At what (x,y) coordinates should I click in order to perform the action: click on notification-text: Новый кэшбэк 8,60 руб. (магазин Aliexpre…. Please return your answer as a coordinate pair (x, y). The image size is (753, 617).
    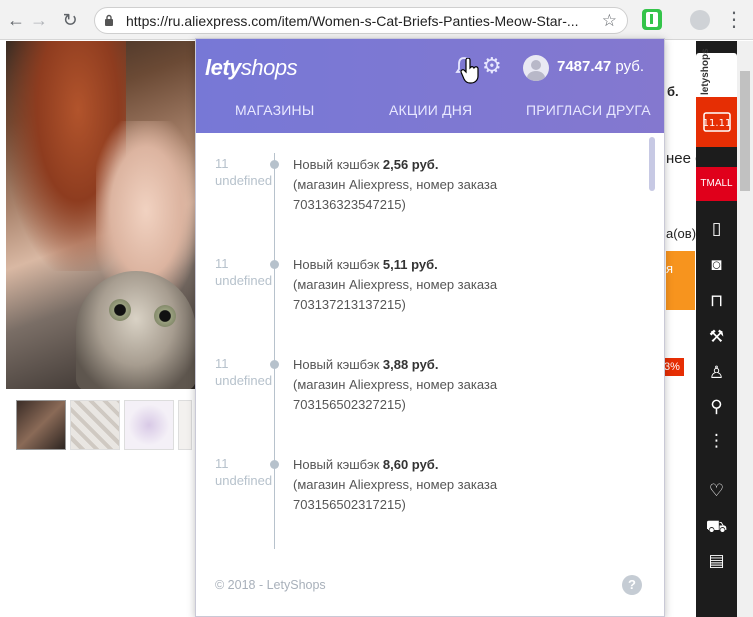
    Looking at the image, I should click on (395, 484).